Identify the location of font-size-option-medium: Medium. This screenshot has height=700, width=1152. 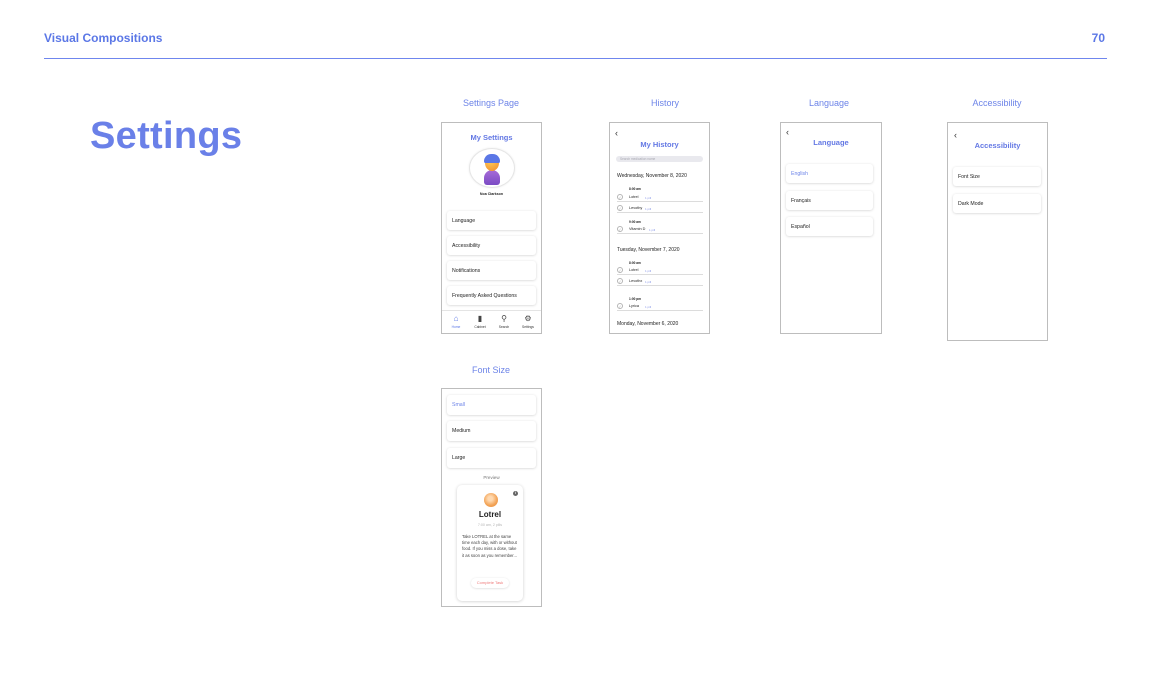
(491, 431).